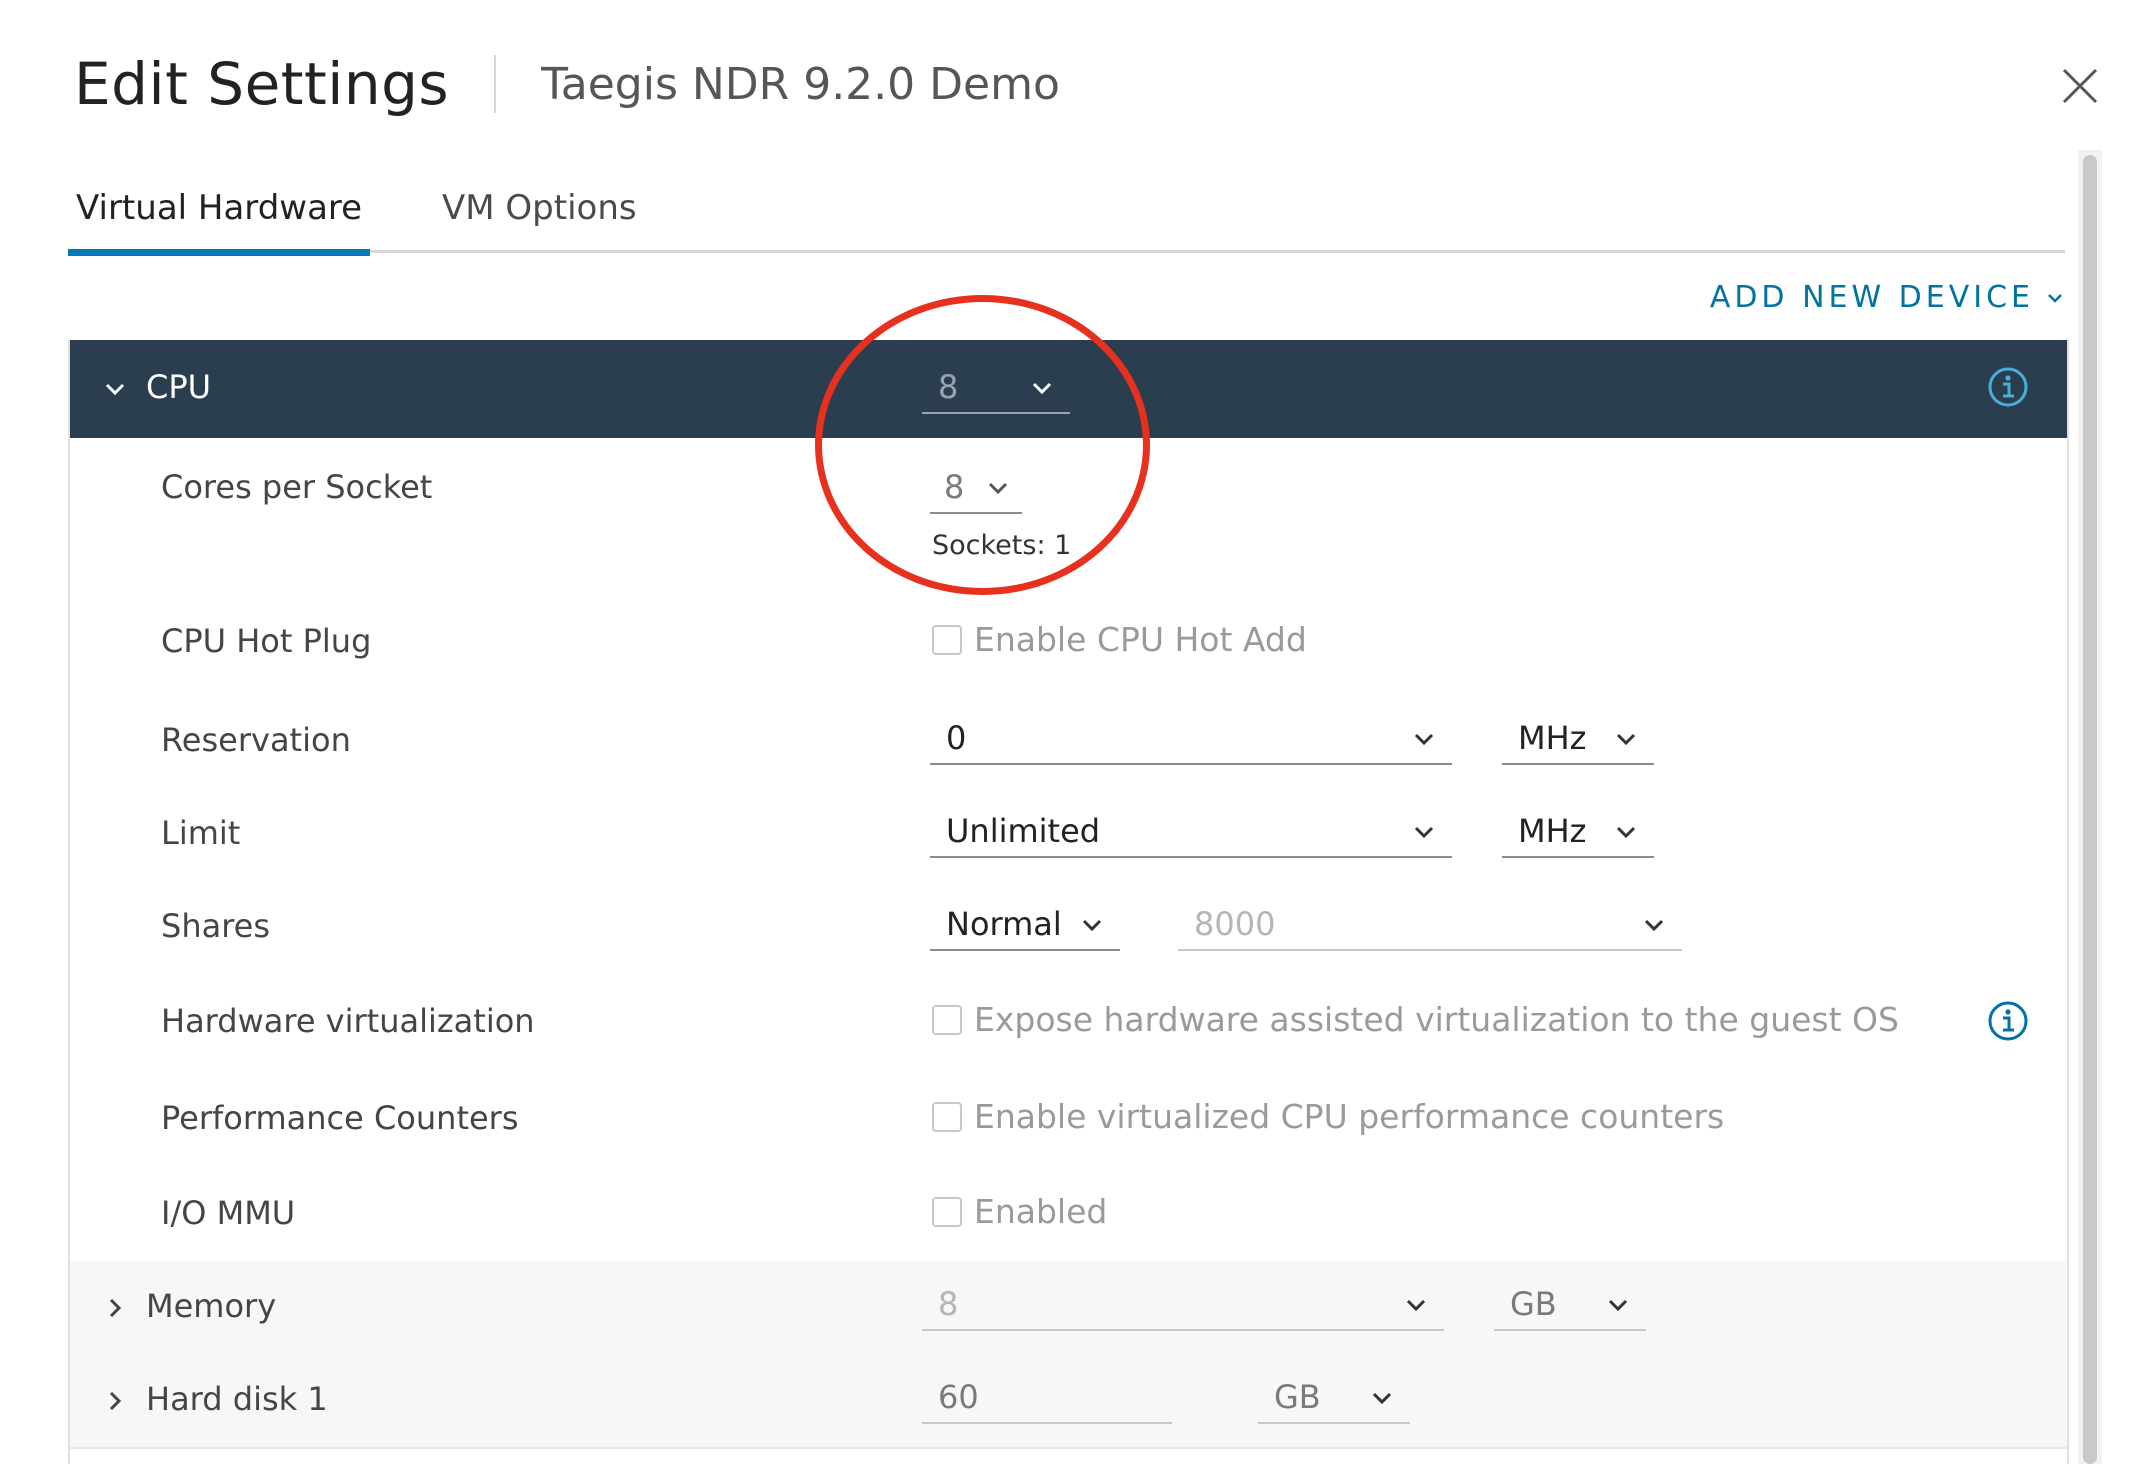 The image size is (2150, 1464). I want to click on cores-per-socket-value: 8, so click(954, 487).